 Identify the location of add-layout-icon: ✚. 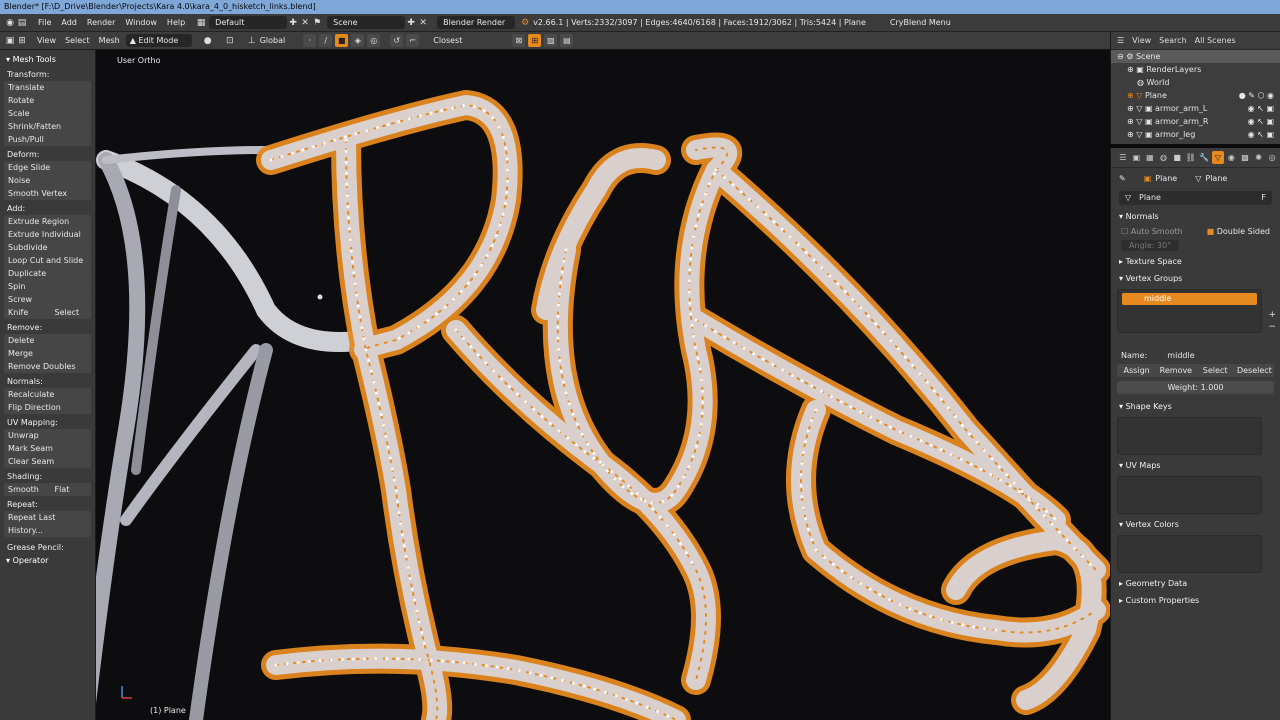
(293, 23).